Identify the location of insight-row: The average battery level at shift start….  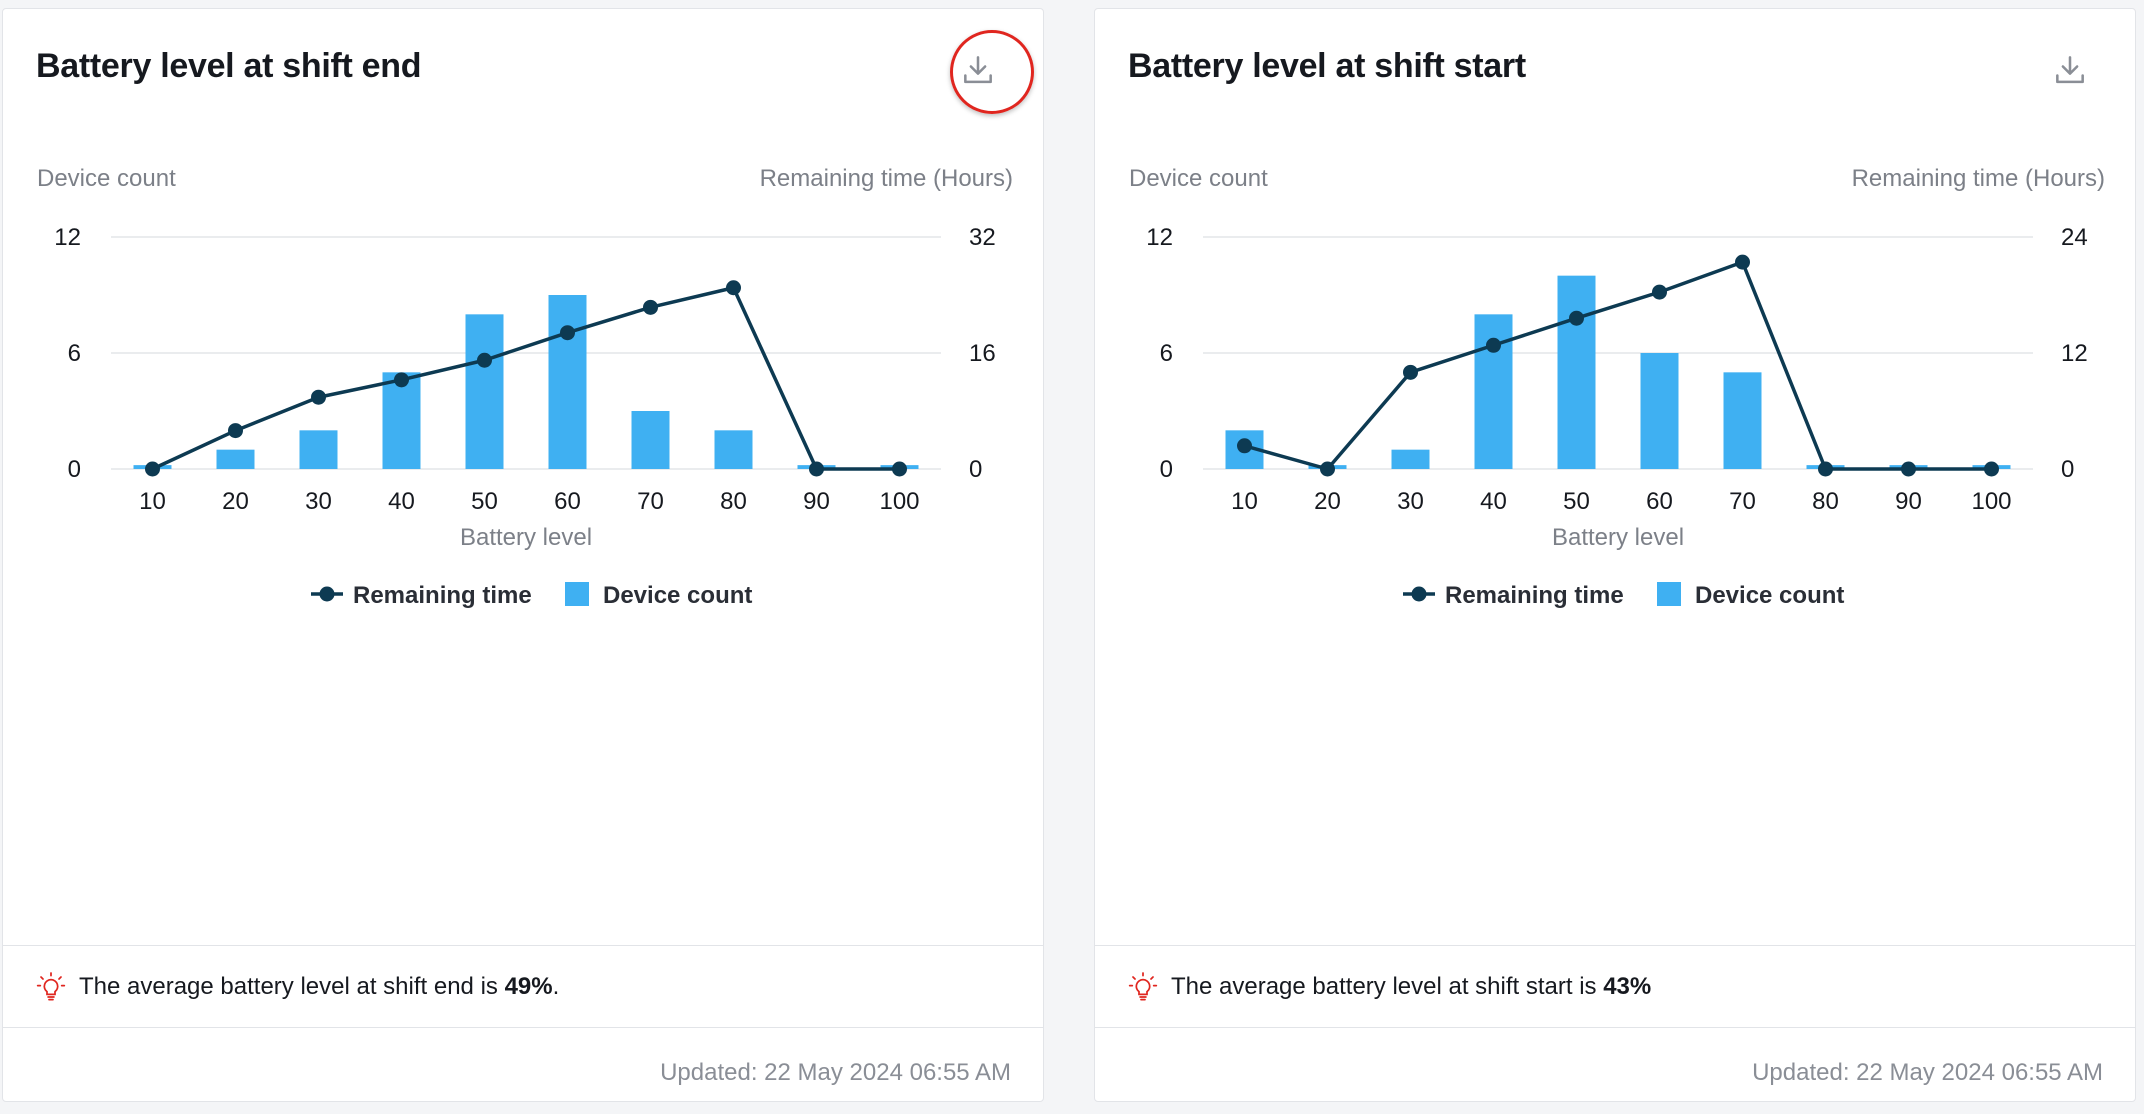
(1389, 987).